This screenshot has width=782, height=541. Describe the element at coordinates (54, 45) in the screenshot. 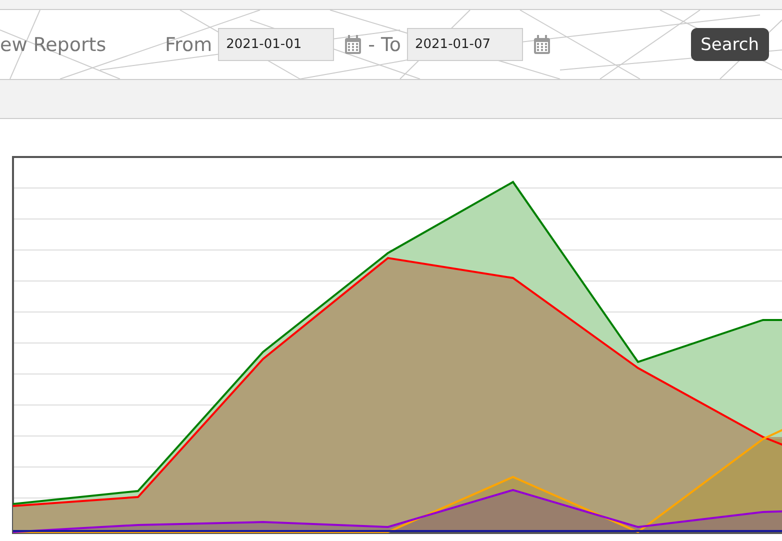

I see `page-title: ew Reports` at that location.